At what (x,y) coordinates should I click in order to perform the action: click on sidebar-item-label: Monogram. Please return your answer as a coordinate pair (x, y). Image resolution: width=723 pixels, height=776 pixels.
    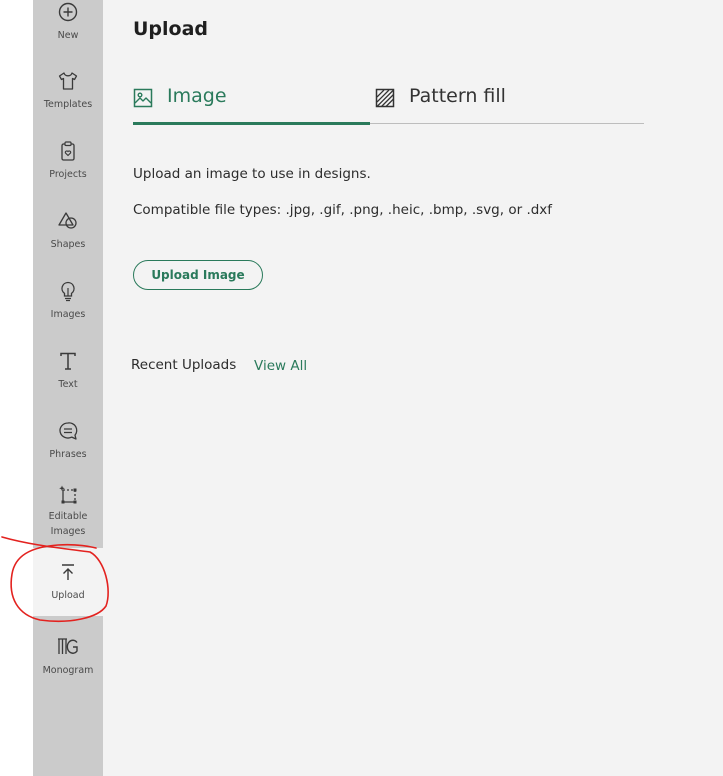
    Looking at the image, I should click on (68, 670).